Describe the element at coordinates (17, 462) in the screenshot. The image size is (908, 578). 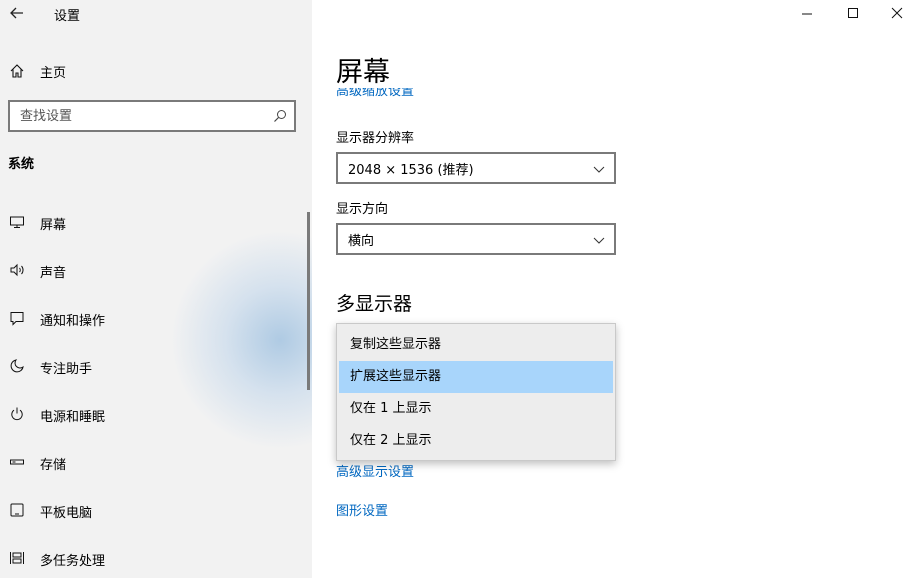
I see `storage-icon` at that location.